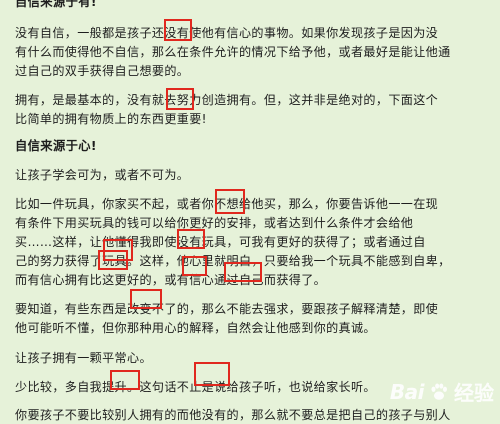 This screenshot has width=500, height=424. Describe the element at coordinates (111, 119) in the screenshot. I see `paragraph-line: 比简单的拥有物质上的东西更重要!` at that location.